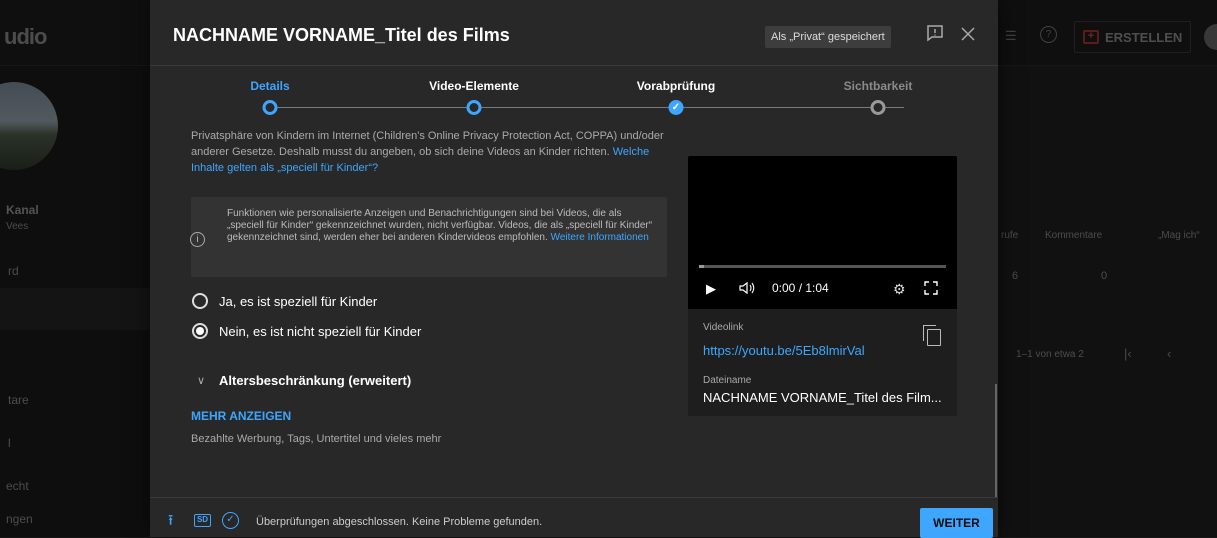 This screenshot has width=1217, height=538. I want to click on chevron-down-icon: ∨, so click(201, 380).